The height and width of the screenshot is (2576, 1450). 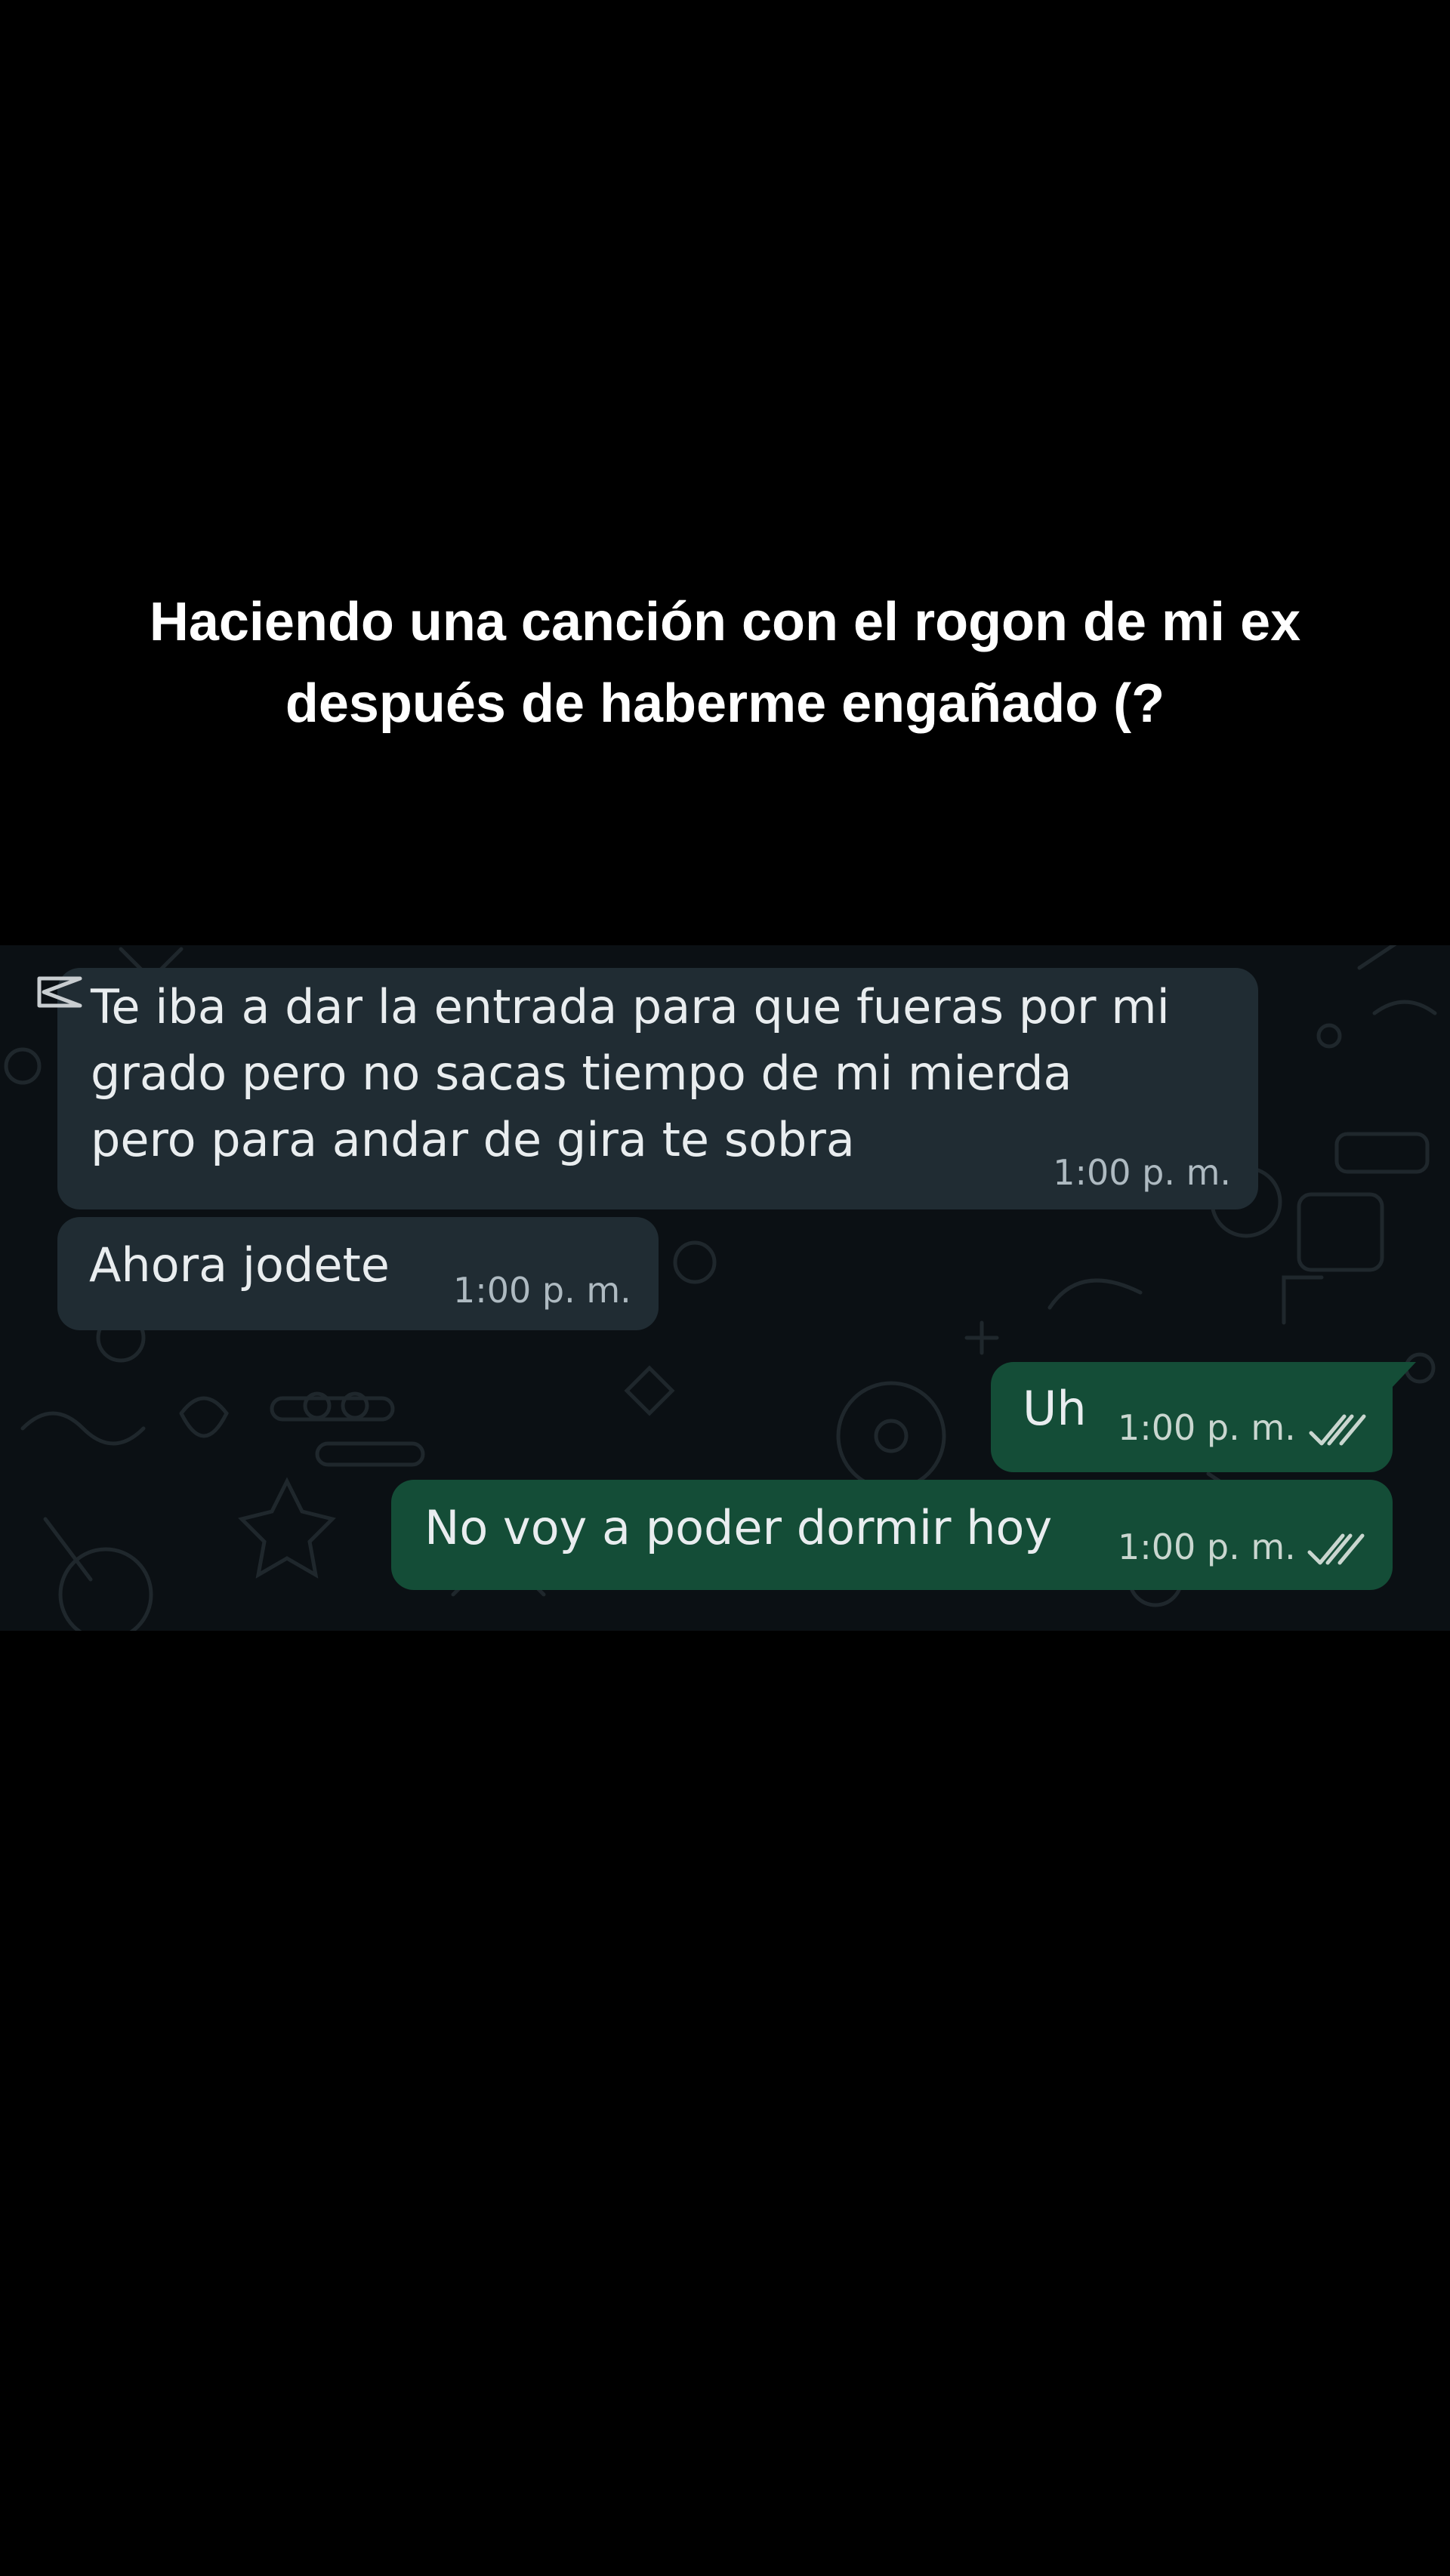 I want to click on message-text: Ahora jodete, so click(x=239, y=1265).